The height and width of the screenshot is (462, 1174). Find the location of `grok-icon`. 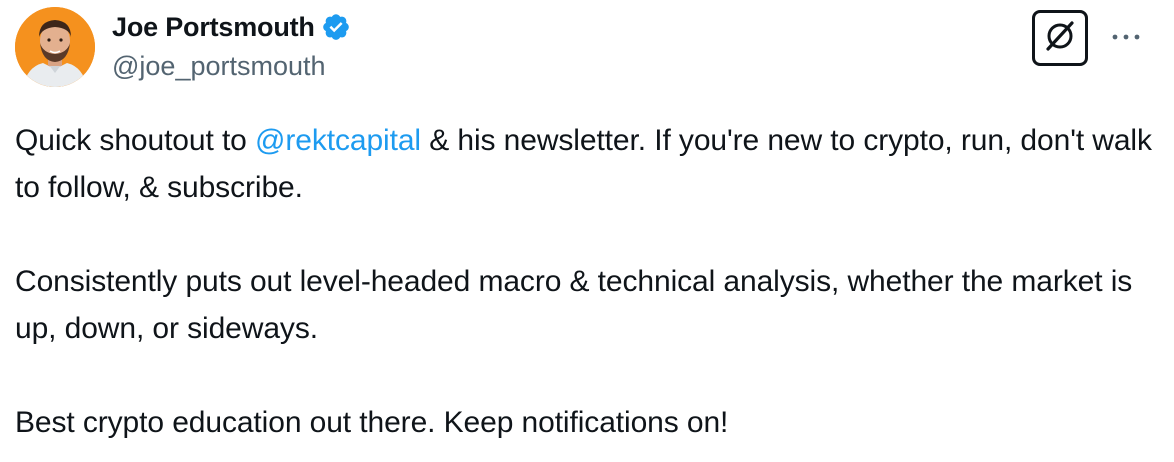

grok-icon is located at coordinates (1060, 38).